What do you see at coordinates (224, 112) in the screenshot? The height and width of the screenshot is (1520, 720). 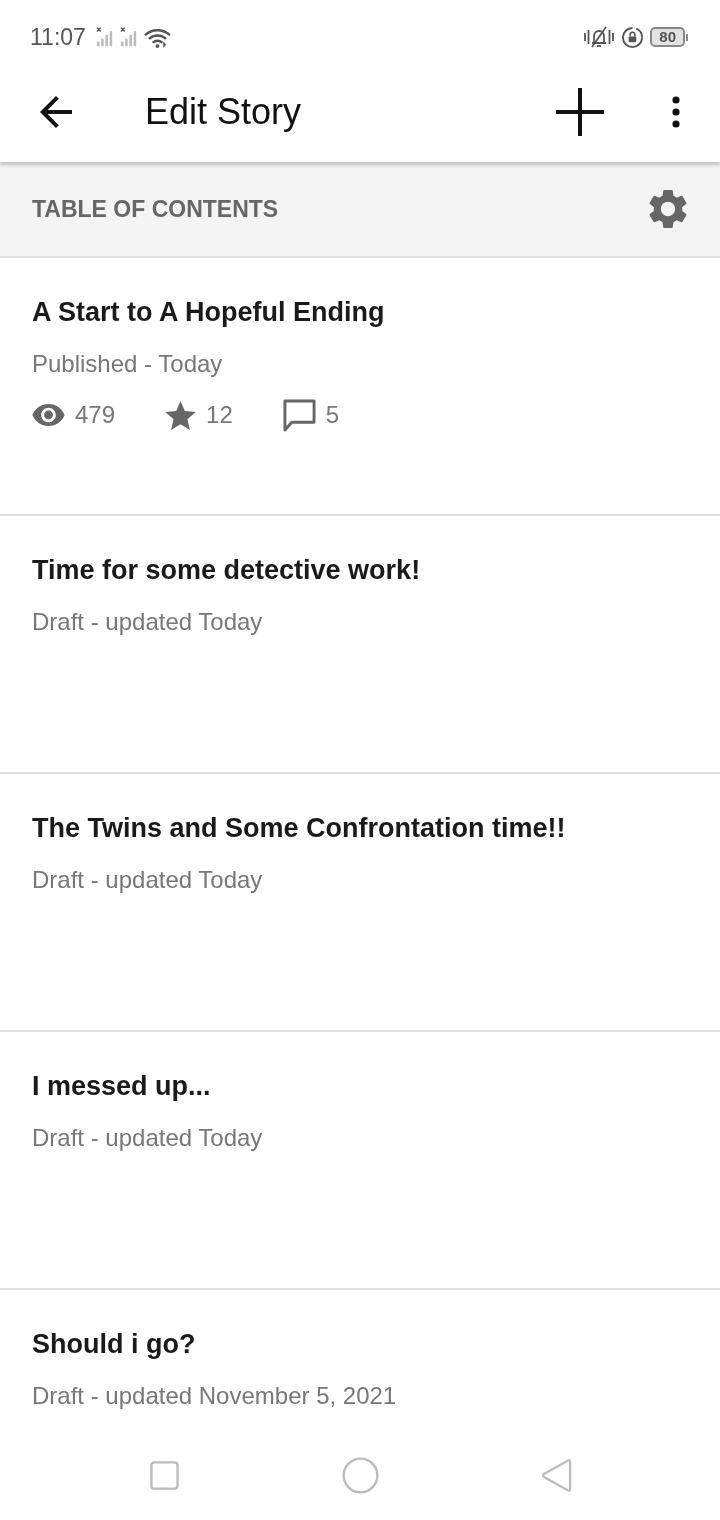 I see `page-title: Edit Story` at bounding box center [224, 112].